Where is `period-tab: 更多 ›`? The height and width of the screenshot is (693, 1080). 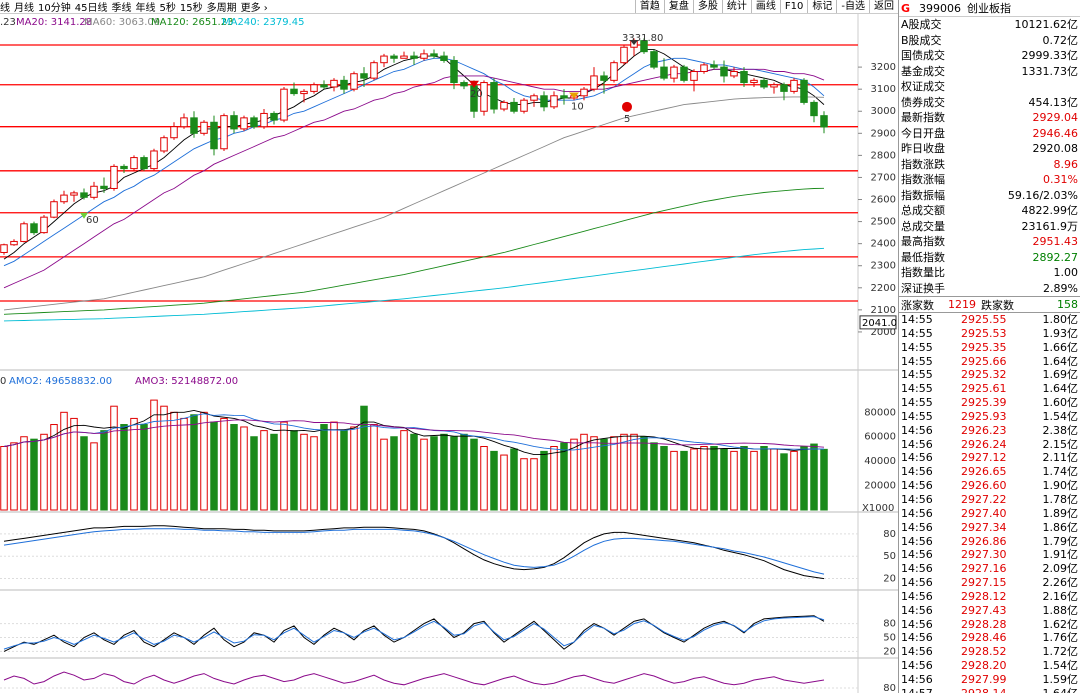 period-tab: 更多 › is located at coordinates (256, 6).